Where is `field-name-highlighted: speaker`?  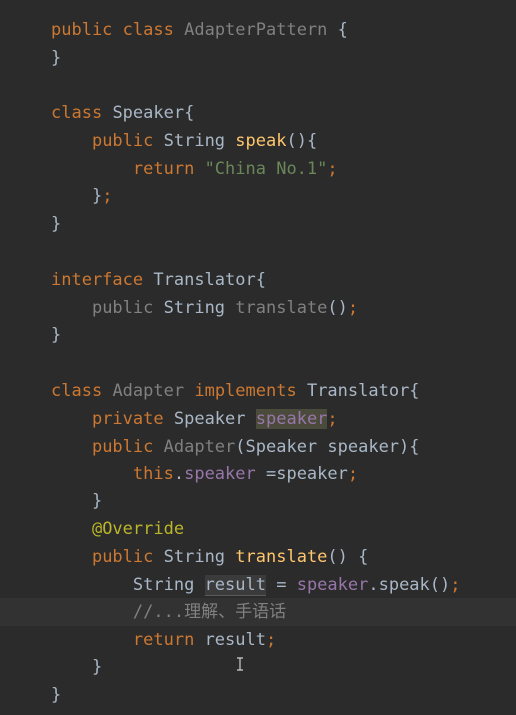
field-name-highlighted: speaker is located at coordinates (291, 419).